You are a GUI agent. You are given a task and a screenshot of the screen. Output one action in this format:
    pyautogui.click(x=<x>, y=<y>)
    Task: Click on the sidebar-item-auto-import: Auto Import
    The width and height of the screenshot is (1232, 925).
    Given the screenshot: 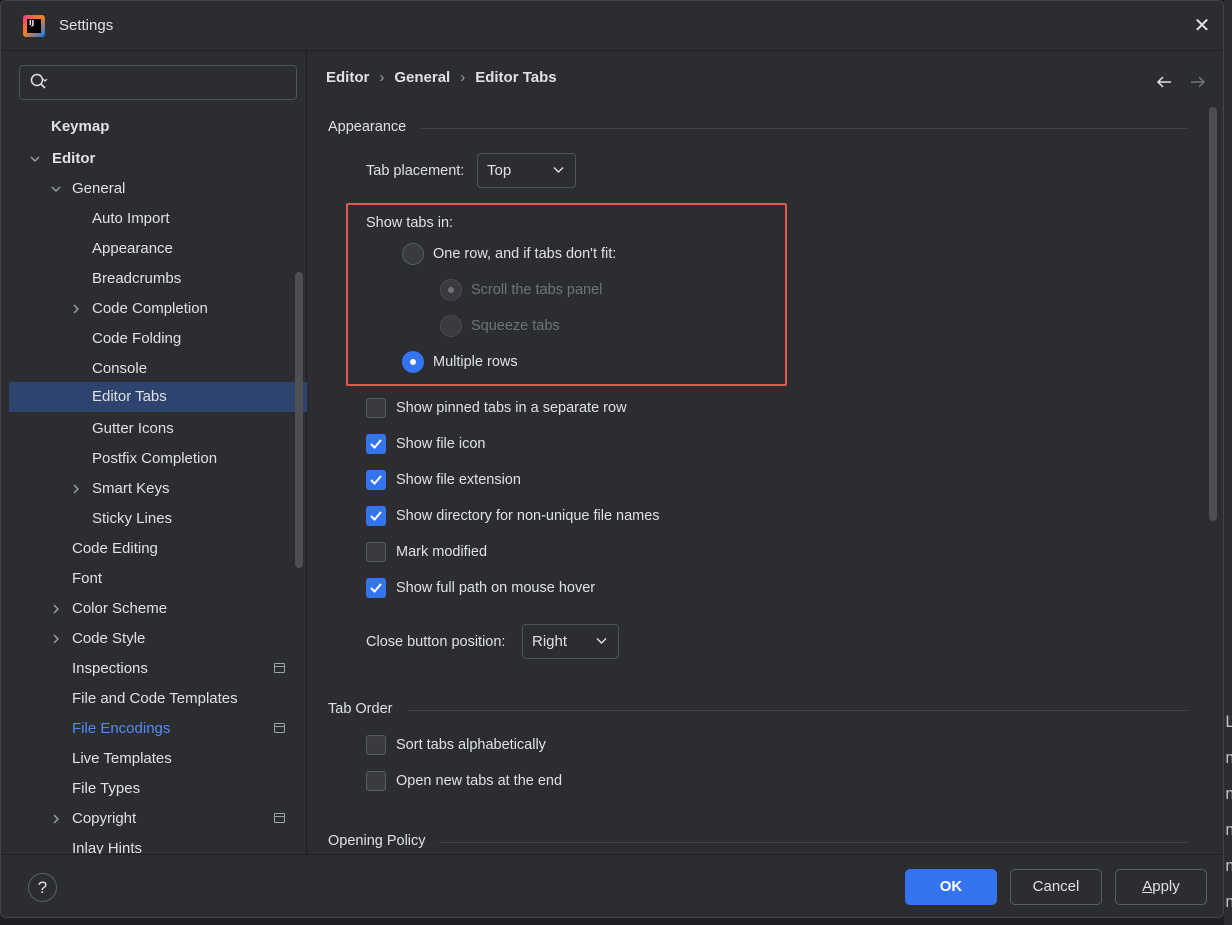 What is the action you would take?
    pyautogui.click(x=158, y=219)
    